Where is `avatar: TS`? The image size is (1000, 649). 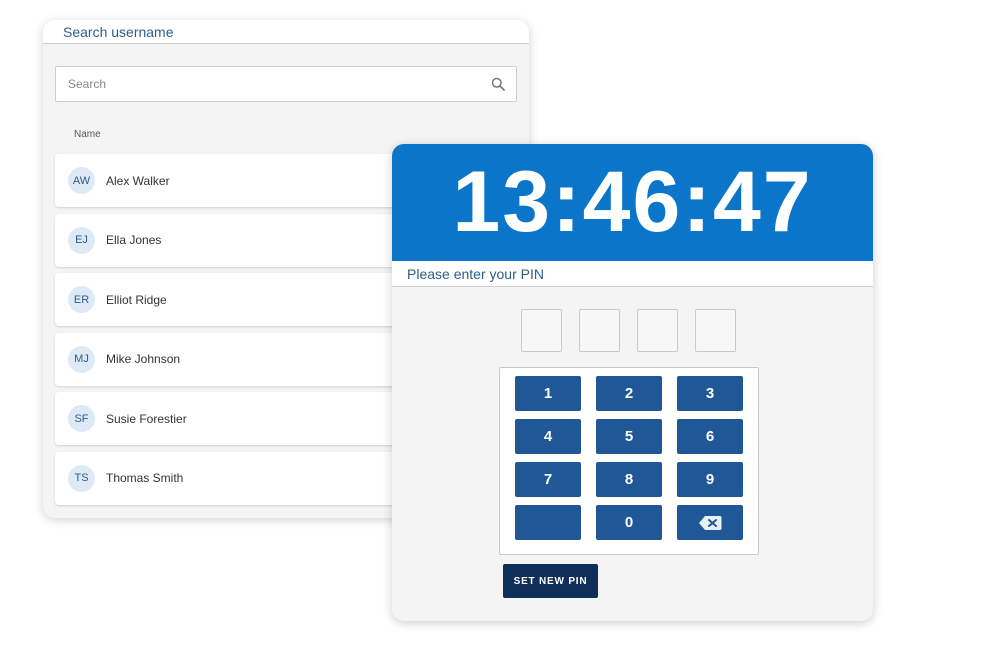
avatar: TS is located at coordinates (81, 478).